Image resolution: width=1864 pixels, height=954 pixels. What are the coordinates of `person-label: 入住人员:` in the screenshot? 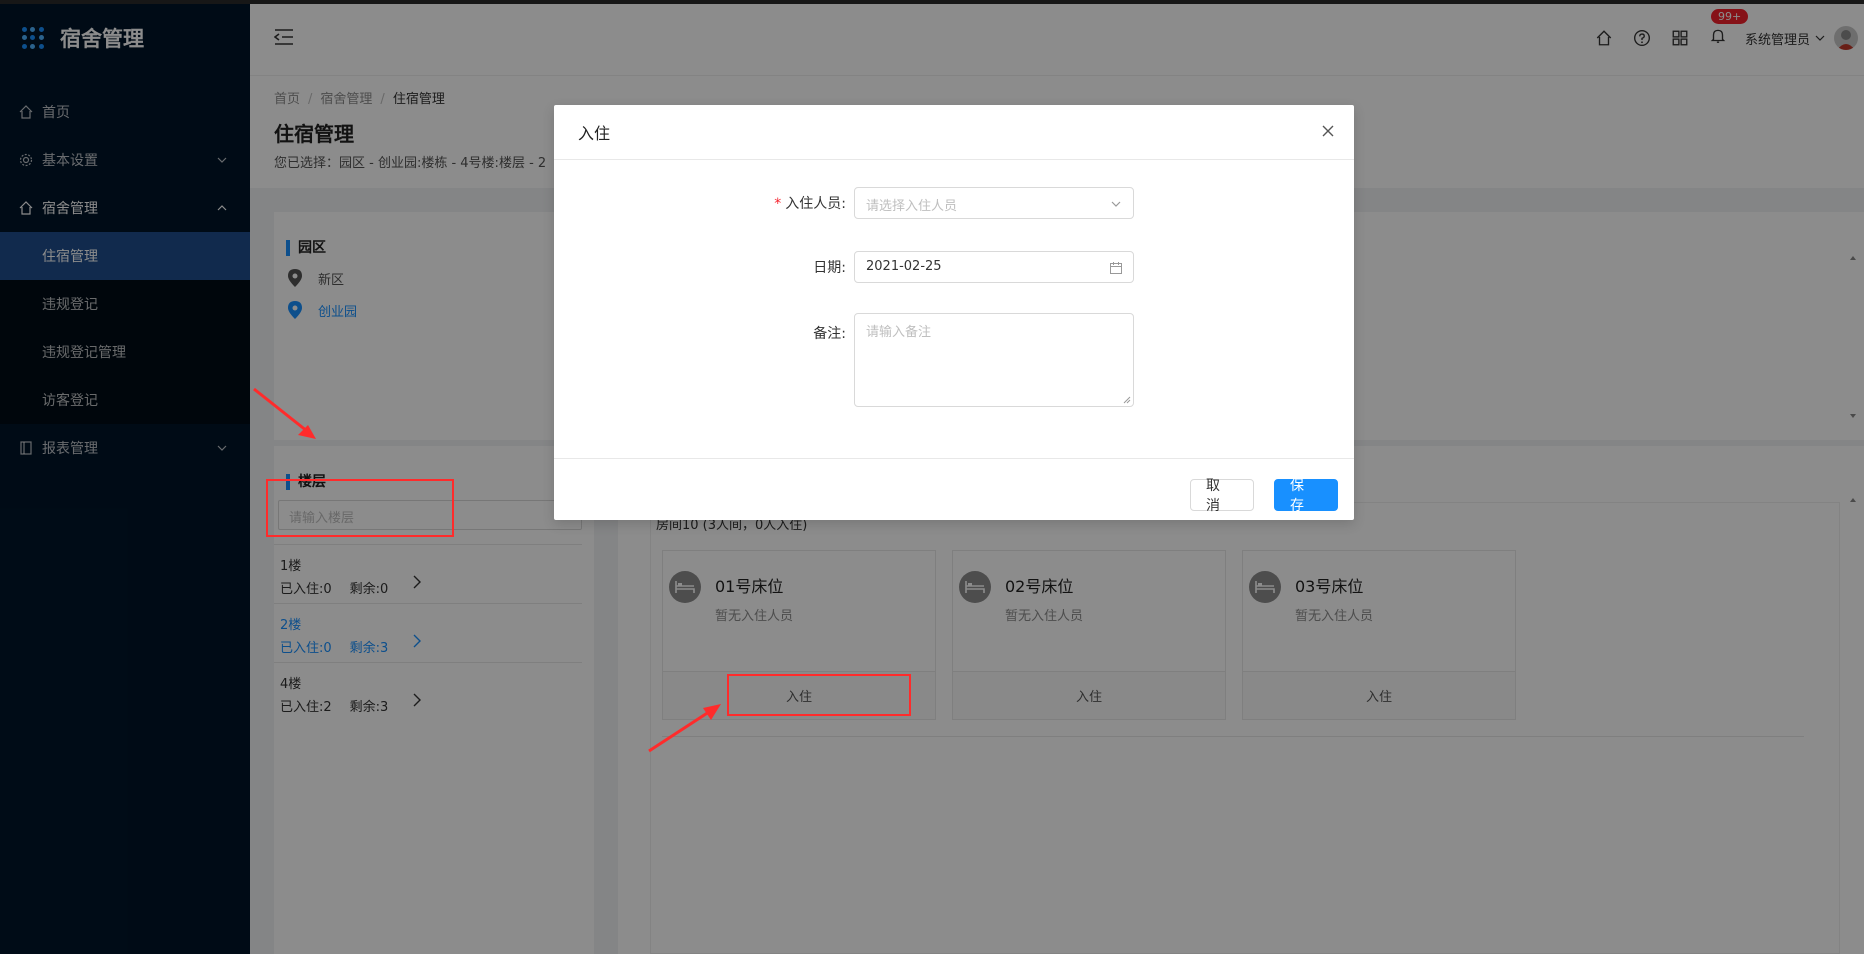 It's located at (815, 204).